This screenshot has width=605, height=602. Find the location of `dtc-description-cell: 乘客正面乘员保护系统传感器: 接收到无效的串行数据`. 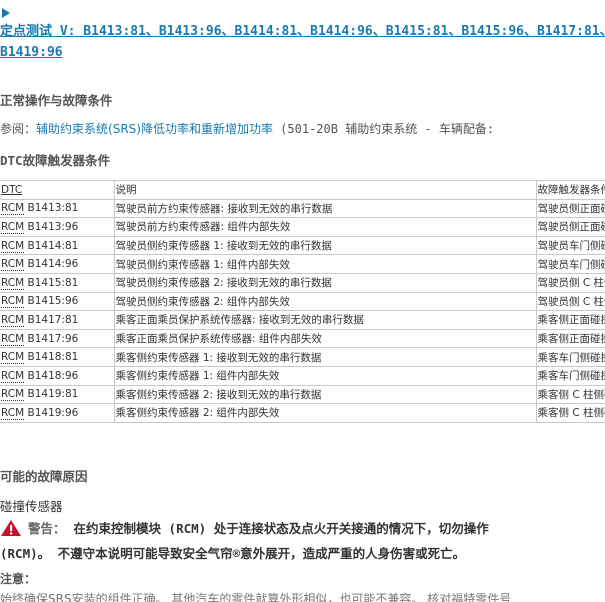

dtc-description-cell: 乘客正面乘员保护系统传感器: 接收到无效的串行数据 is located at coordinates (325, 320).